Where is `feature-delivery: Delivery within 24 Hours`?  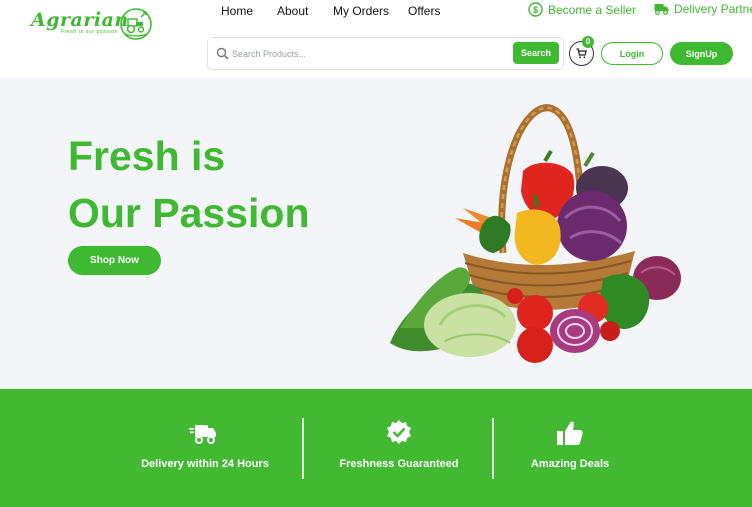
feature-delivery: Delivery within 24 Hours is located at coordinates (205, 448).